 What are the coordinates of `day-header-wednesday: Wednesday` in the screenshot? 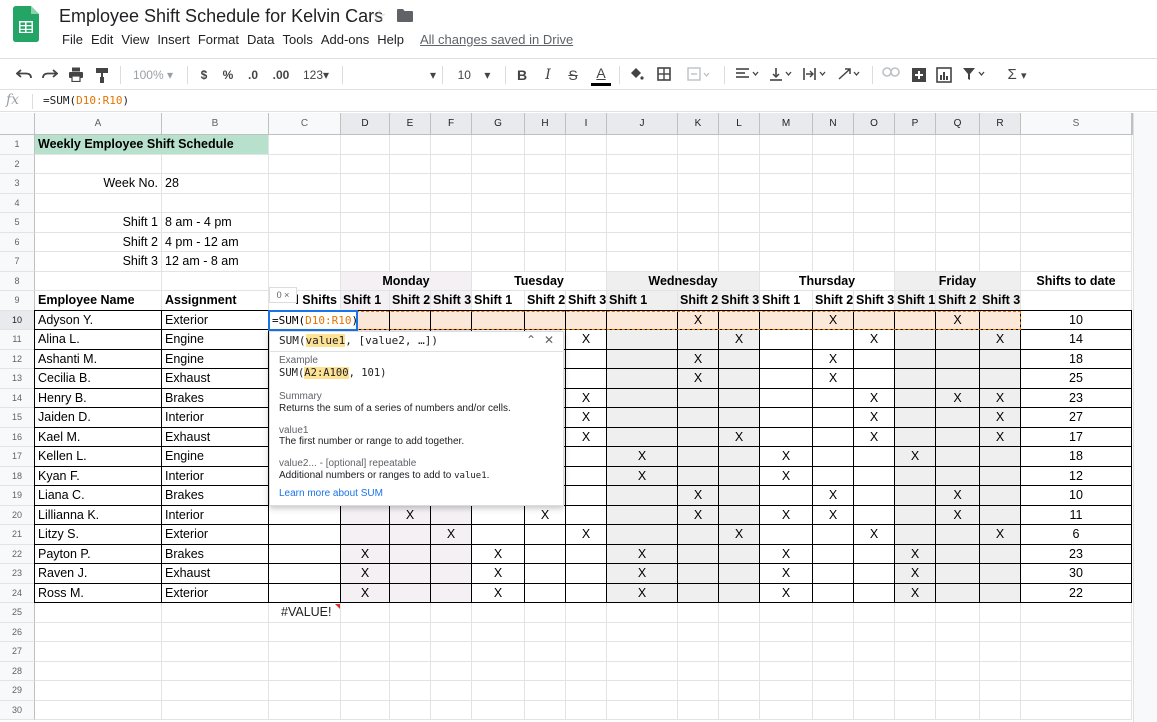 It's located at (683, 281).